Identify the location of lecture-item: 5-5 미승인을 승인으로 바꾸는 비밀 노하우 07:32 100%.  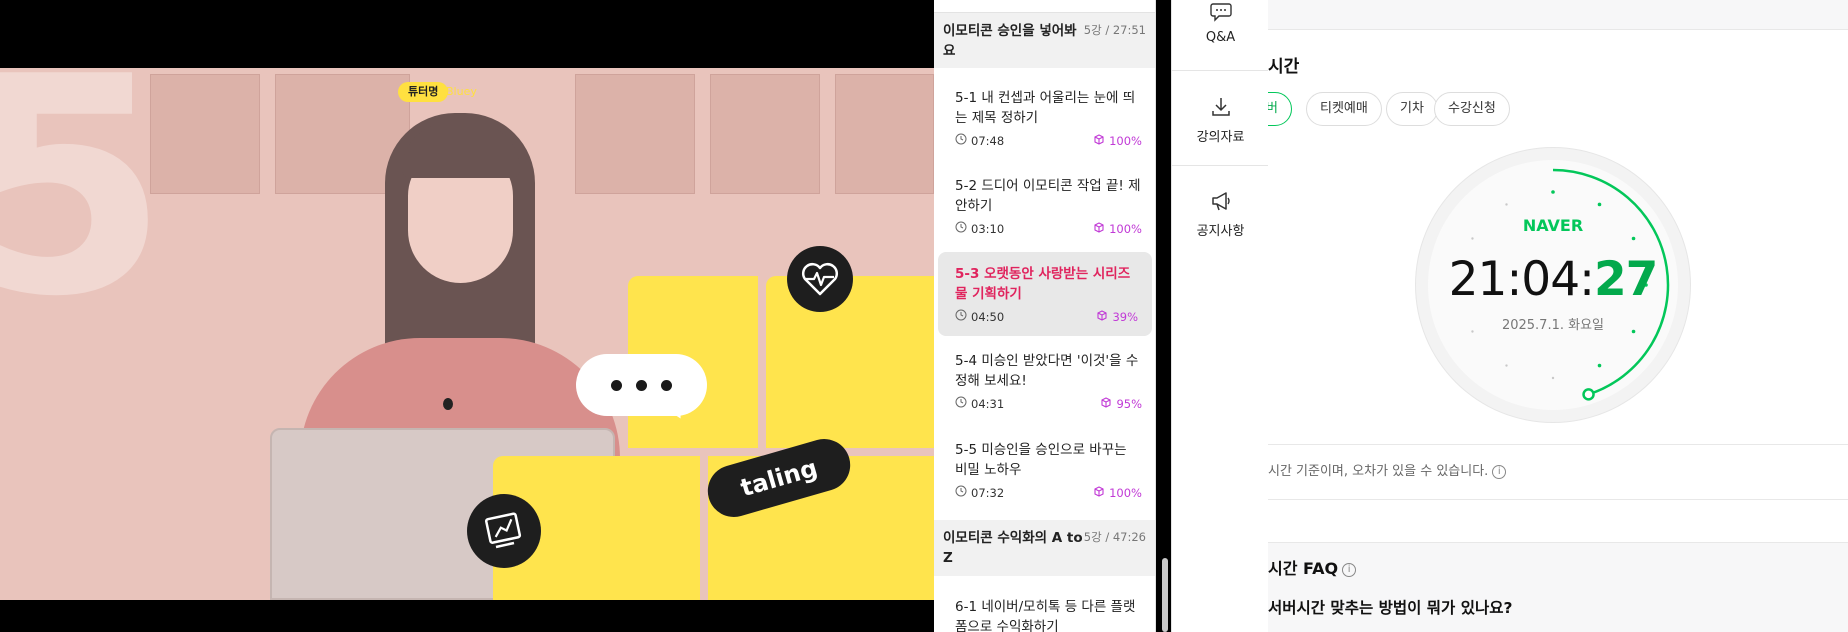
(1044, 470).